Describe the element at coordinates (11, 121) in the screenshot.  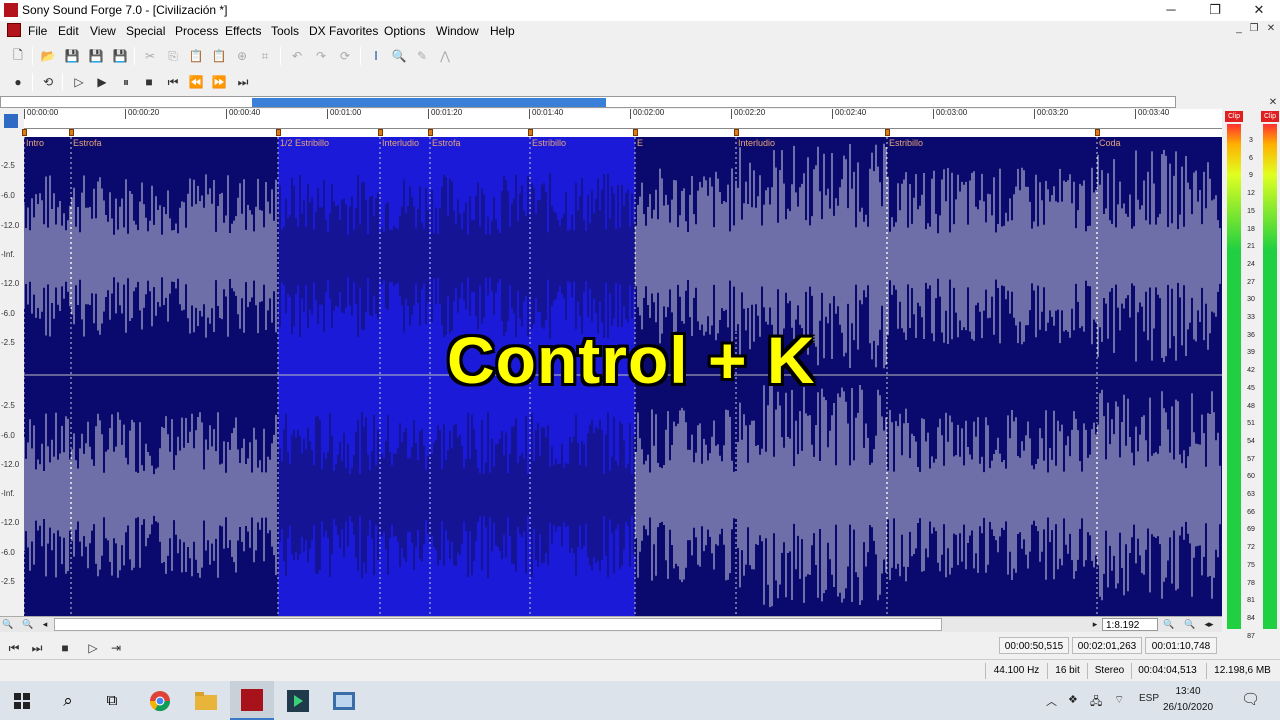
I see `ruler-menu-icon` at that location.